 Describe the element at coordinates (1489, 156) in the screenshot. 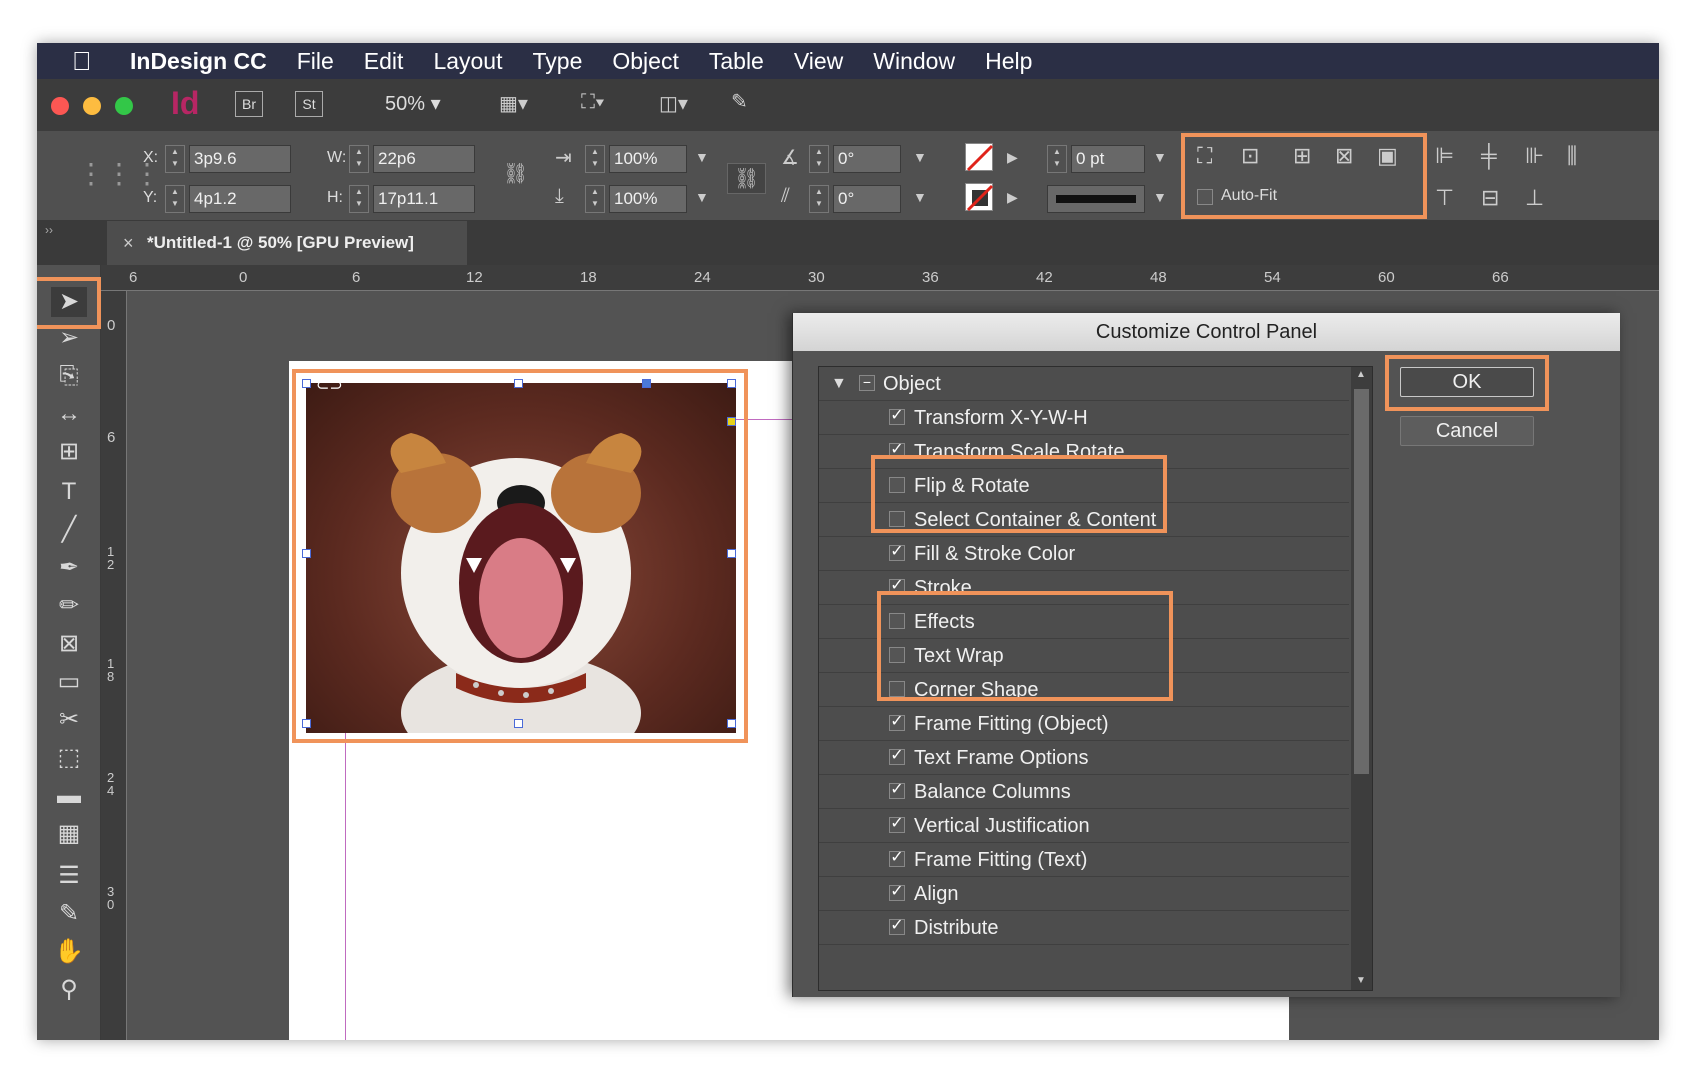

I see `align-horizontal-center-icon: ╪` at that location.